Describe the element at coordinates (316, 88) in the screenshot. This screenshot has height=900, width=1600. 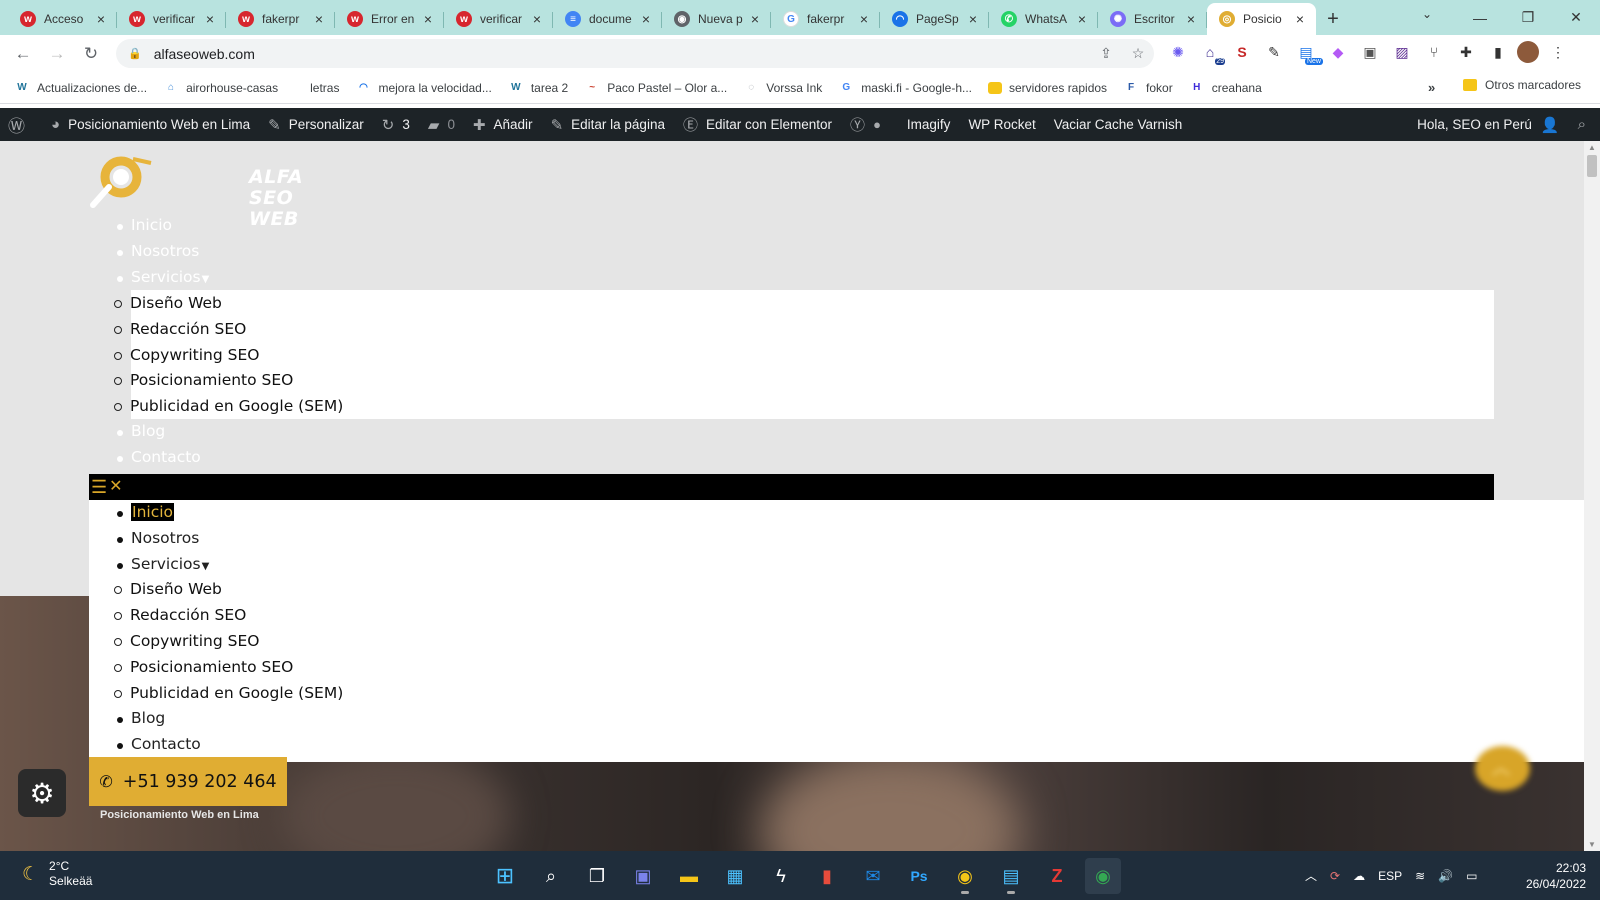
I see `bookmark-item: letras` at that location.